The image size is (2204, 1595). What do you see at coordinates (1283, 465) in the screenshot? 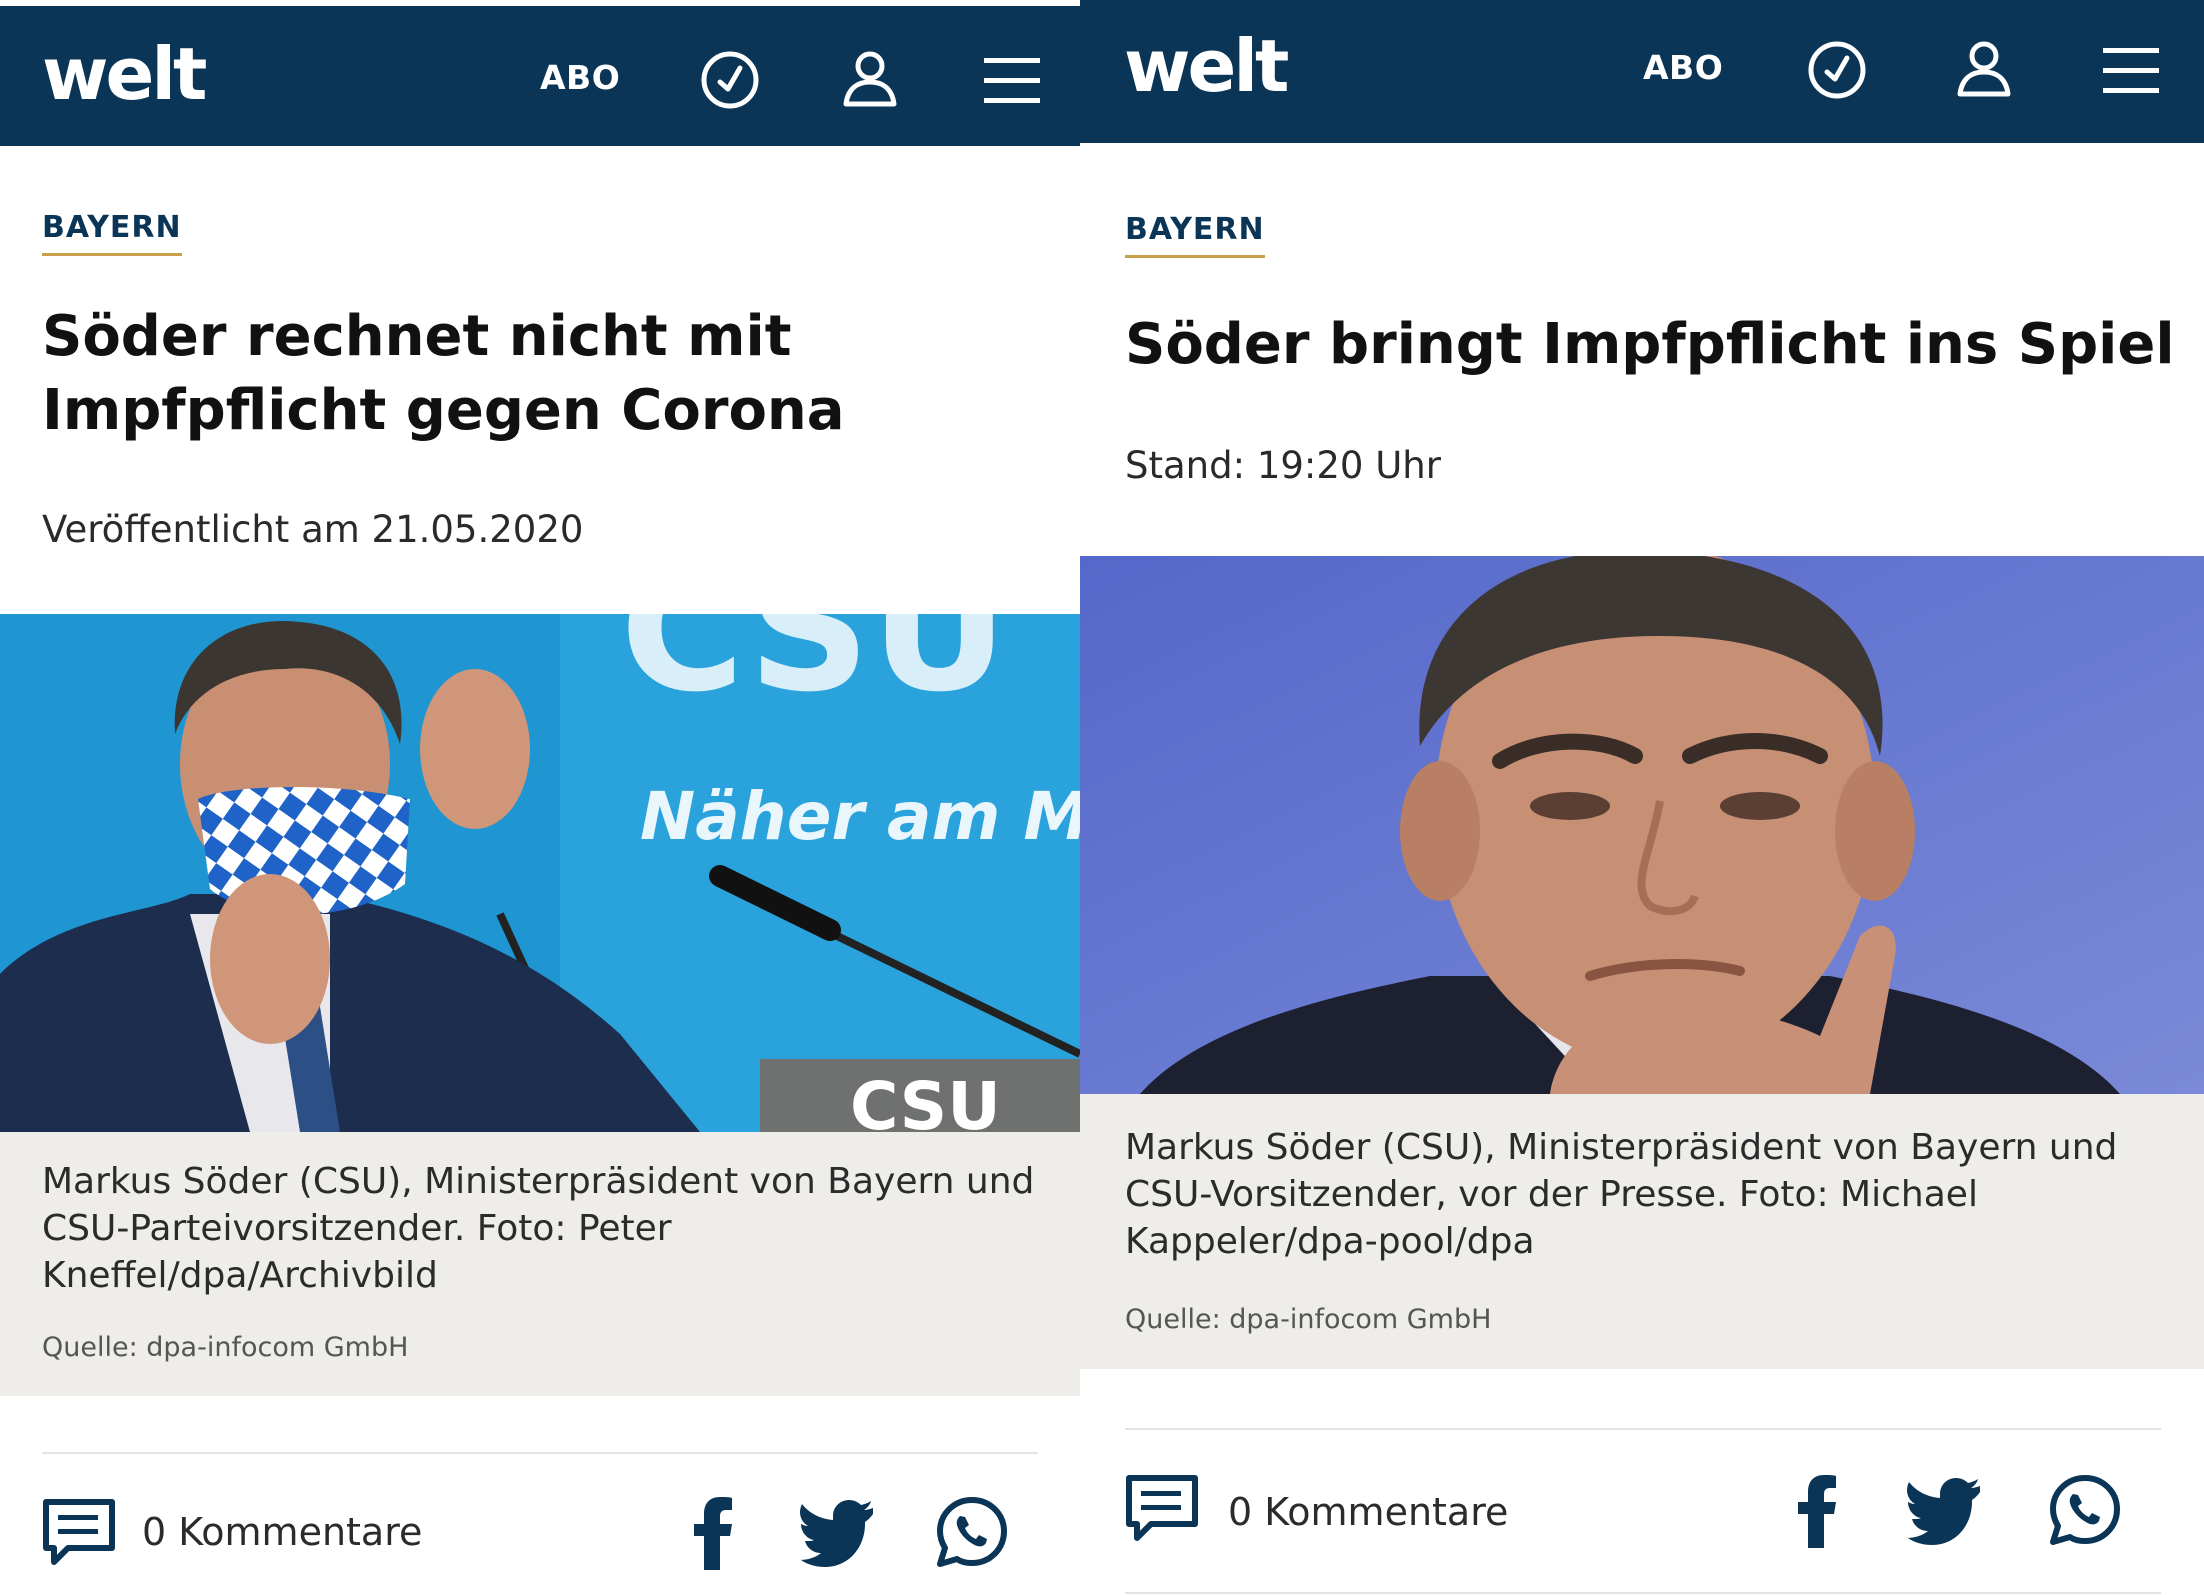
I see `update-time: Stand: 19:20 Uhr` at bounding box center [1283, 465].